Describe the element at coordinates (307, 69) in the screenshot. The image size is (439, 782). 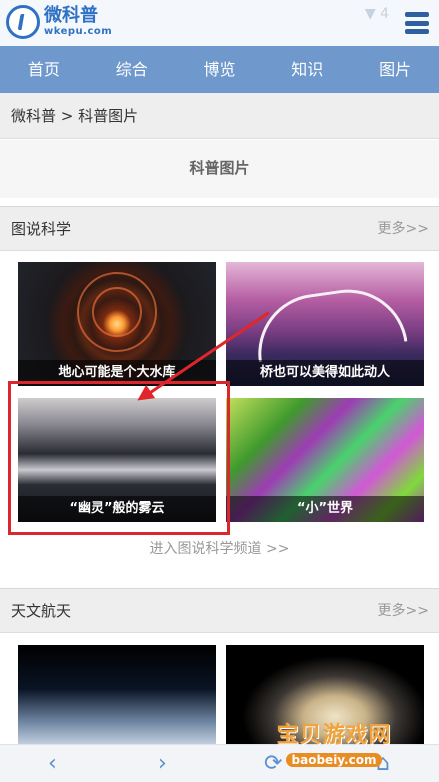
I see `nav-item-knowledge: 知识` at that location.